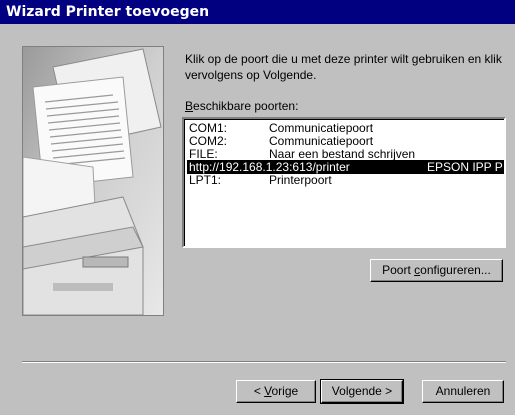 Image resolution: width=515 pixels, height=415 pixels. I want to click on list-item: COM1: Communicatiepoort, so click(345, 128).